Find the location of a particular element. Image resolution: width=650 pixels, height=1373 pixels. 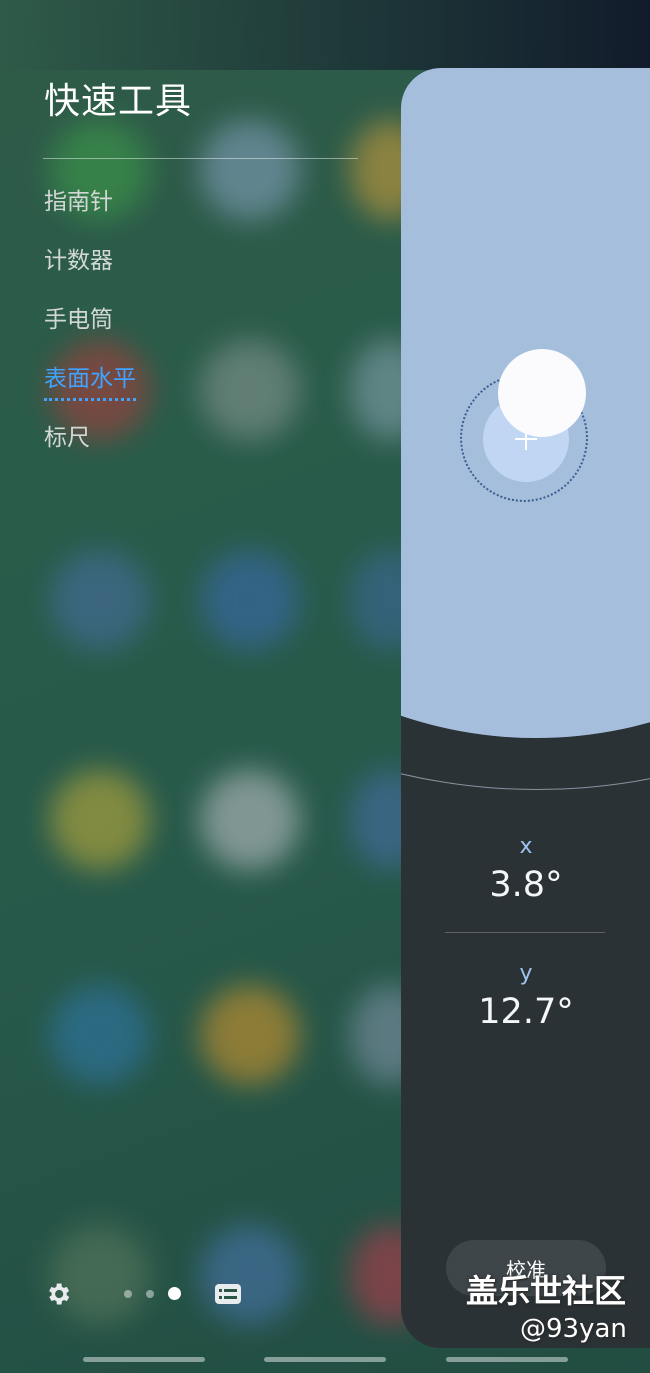

menu-item-label: 指南针 is located at coordinates (78, 202).